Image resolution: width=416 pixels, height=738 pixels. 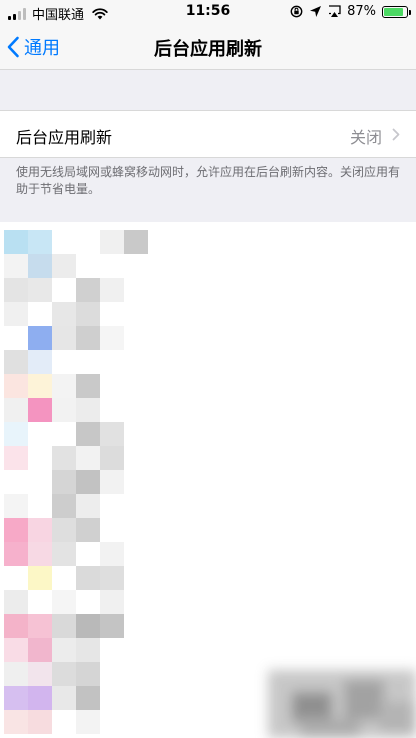 What do you see at coordinates (316, 11) in the screenshot?
I see `location-icon` at bounding box center [316, 11].